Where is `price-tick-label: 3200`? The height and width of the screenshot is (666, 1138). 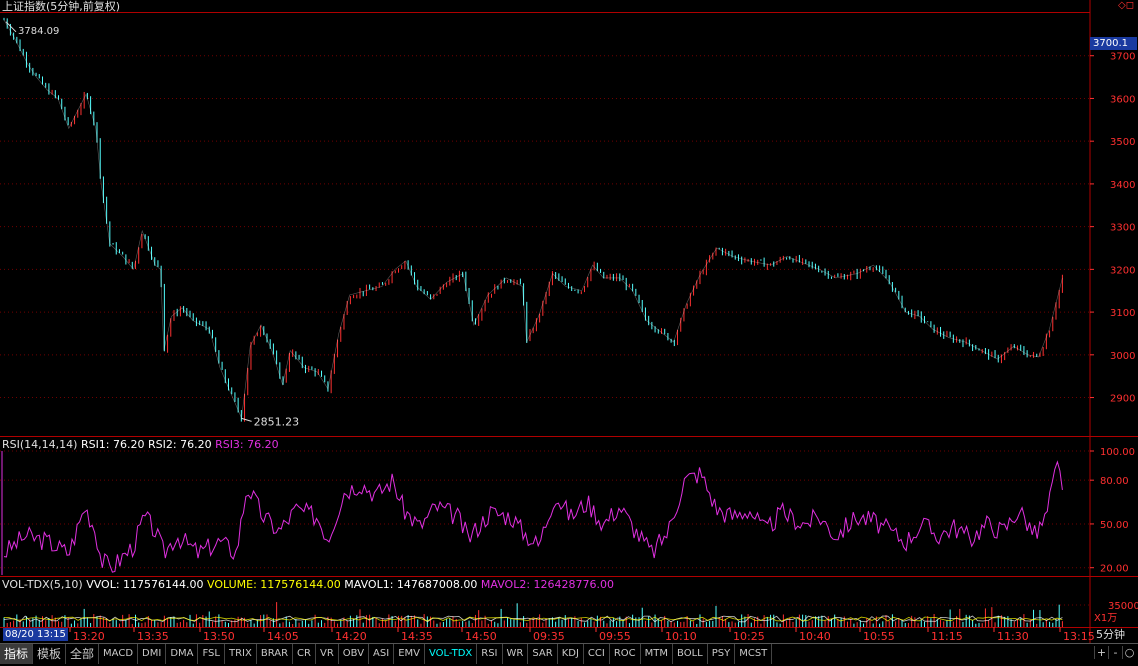 price-tick-label: 3200 is located at coordinates (1122, 270).